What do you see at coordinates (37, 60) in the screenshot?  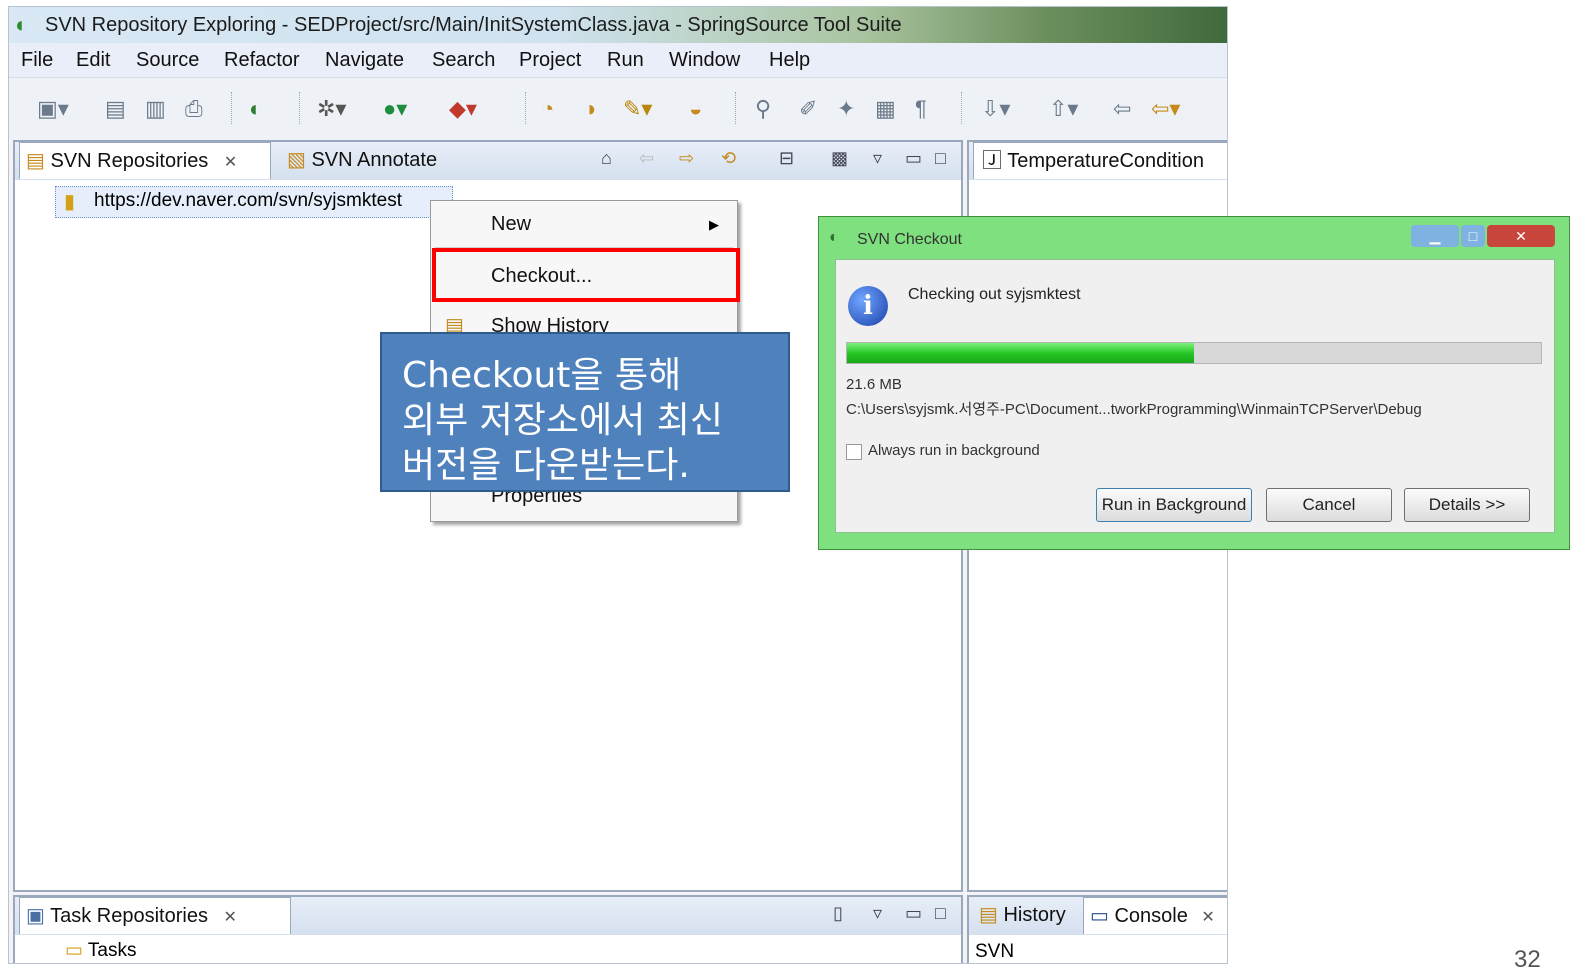 I see `menu-file: File` at bounding box center [37, 60].